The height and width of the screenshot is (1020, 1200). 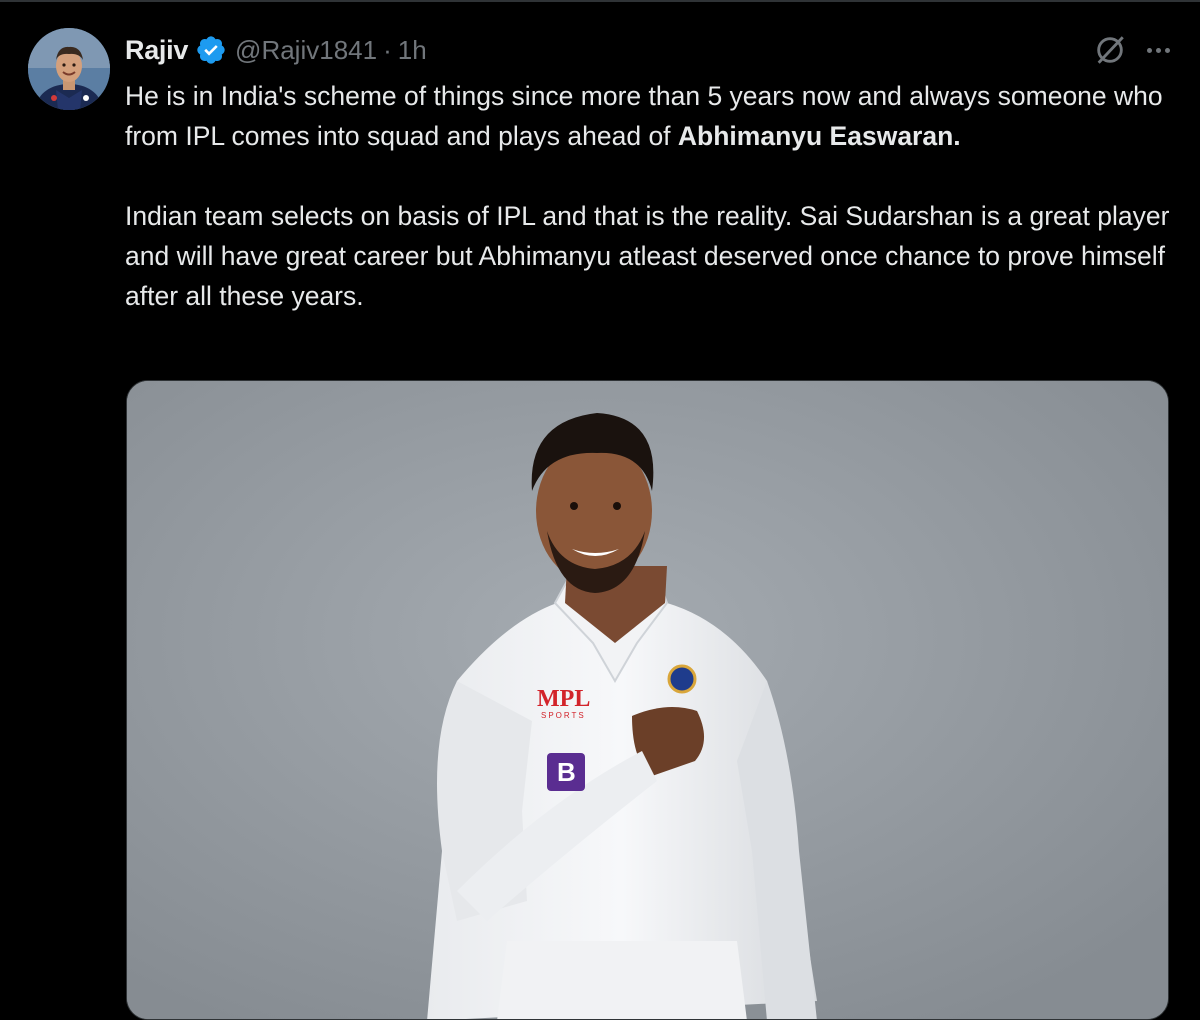 What do you see at coordinates (563, 699) in the screenshot?
I see `jersey-mpl-text: MPL` at bounding box center [563, 699].